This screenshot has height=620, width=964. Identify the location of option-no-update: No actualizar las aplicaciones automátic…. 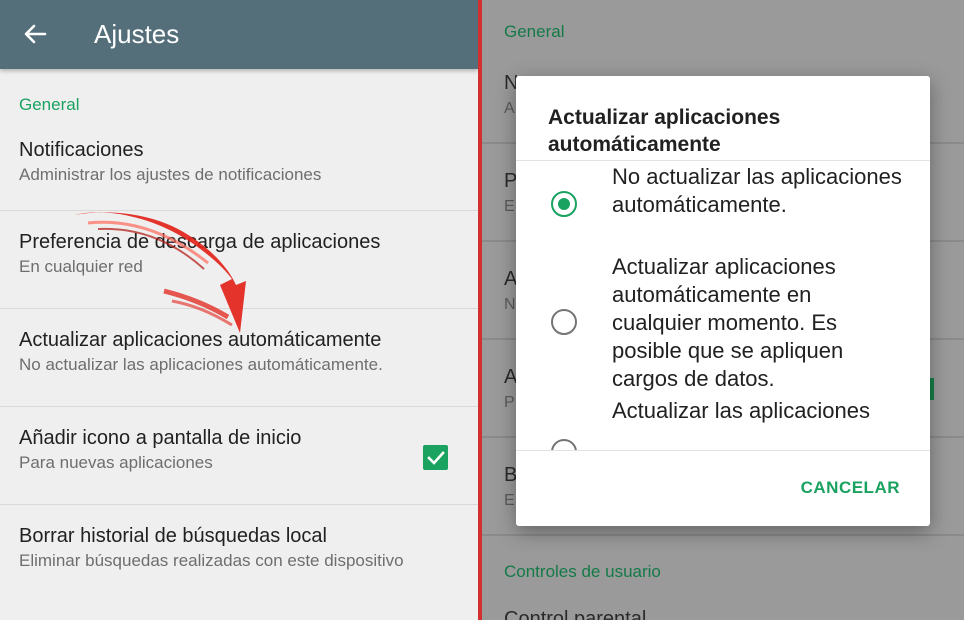
(723, 207).